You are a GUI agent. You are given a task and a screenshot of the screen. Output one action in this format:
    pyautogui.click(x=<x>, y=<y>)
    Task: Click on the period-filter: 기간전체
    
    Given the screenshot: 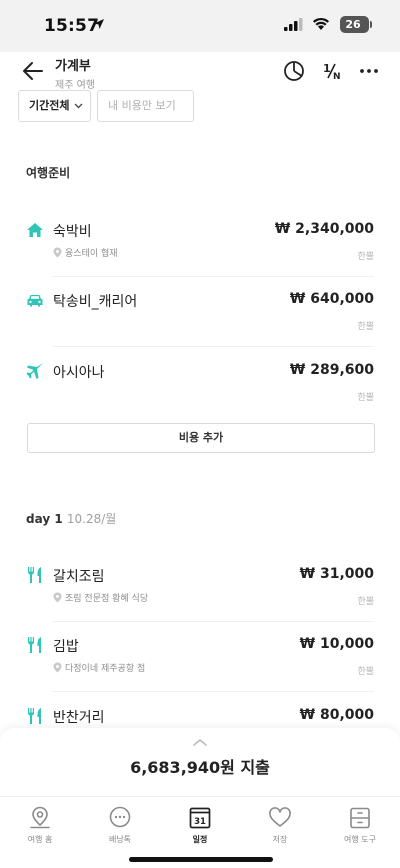 What is the action you would take?
    pyautogui.click(x=54, y=106)
    